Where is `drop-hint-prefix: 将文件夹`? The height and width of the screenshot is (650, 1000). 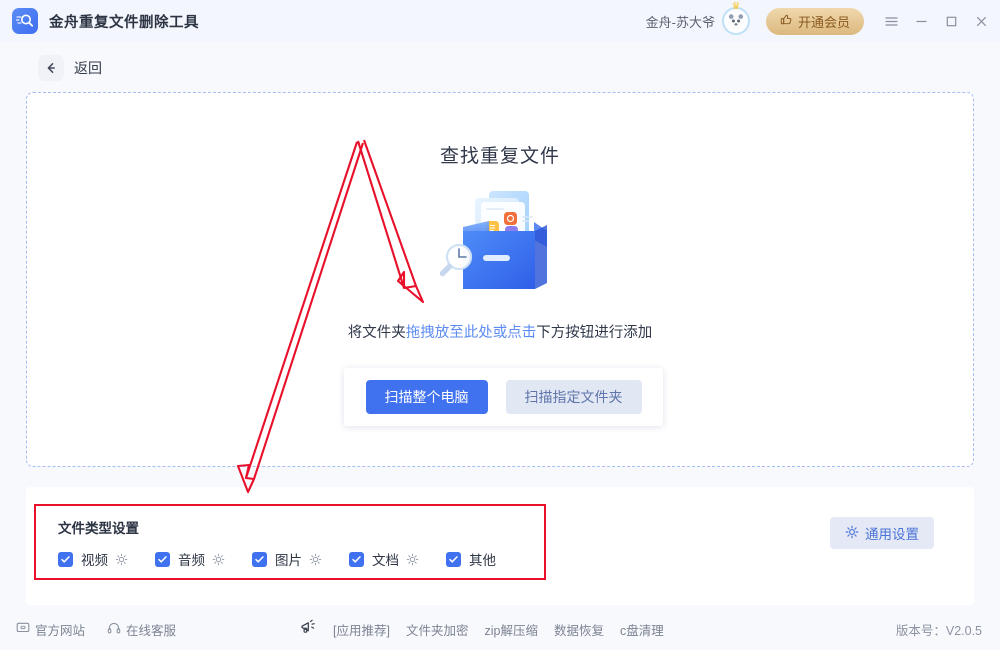
drop-hint-prefix: 将文件夹 is located at coordinates (376, 333).